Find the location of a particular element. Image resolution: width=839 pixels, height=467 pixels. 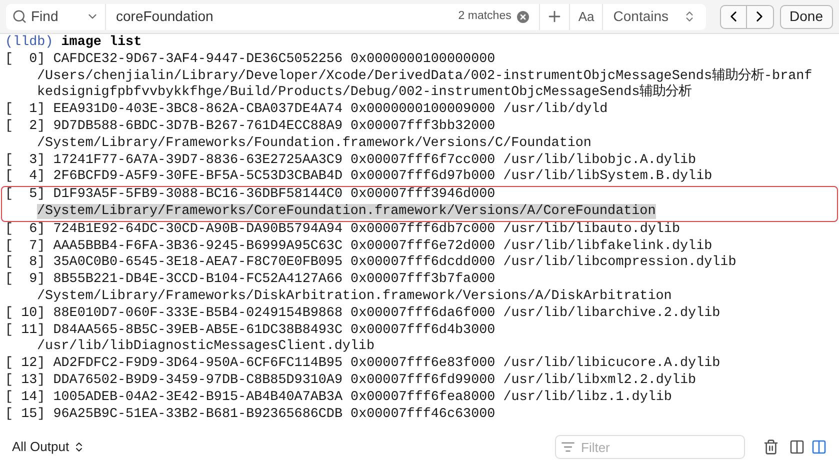

console-line: [ 0] CAFDCE32-9D67-3AF4-9447-DE36C5052256 0x0000000100000000 is located at coordinates (250, 60).